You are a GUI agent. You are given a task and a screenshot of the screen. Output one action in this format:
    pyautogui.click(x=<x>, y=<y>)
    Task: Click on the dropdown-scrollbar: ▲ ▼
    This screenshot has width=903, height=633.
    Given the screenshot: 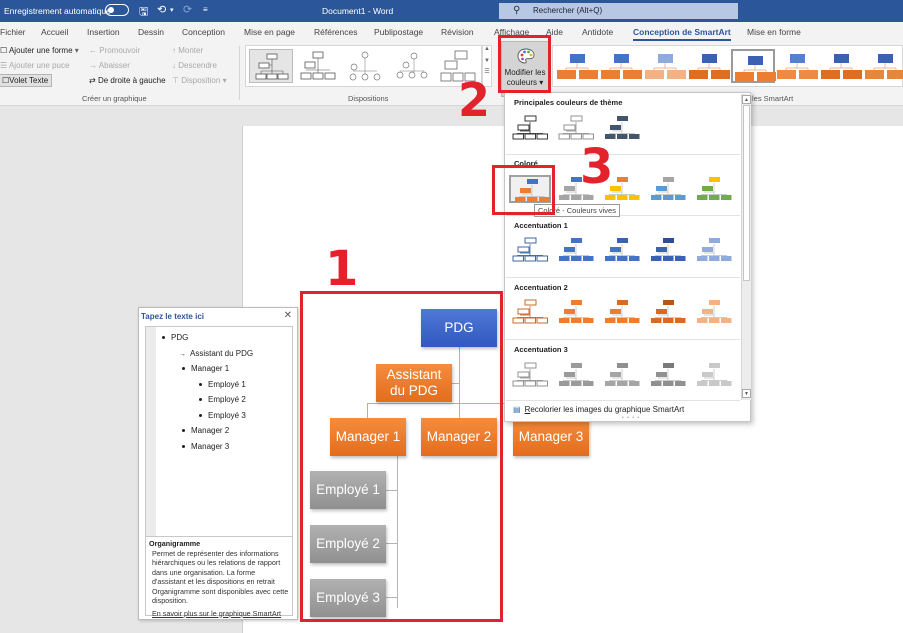 What is the action you would take?
    pyautogui.click(x=746, y=247)
    